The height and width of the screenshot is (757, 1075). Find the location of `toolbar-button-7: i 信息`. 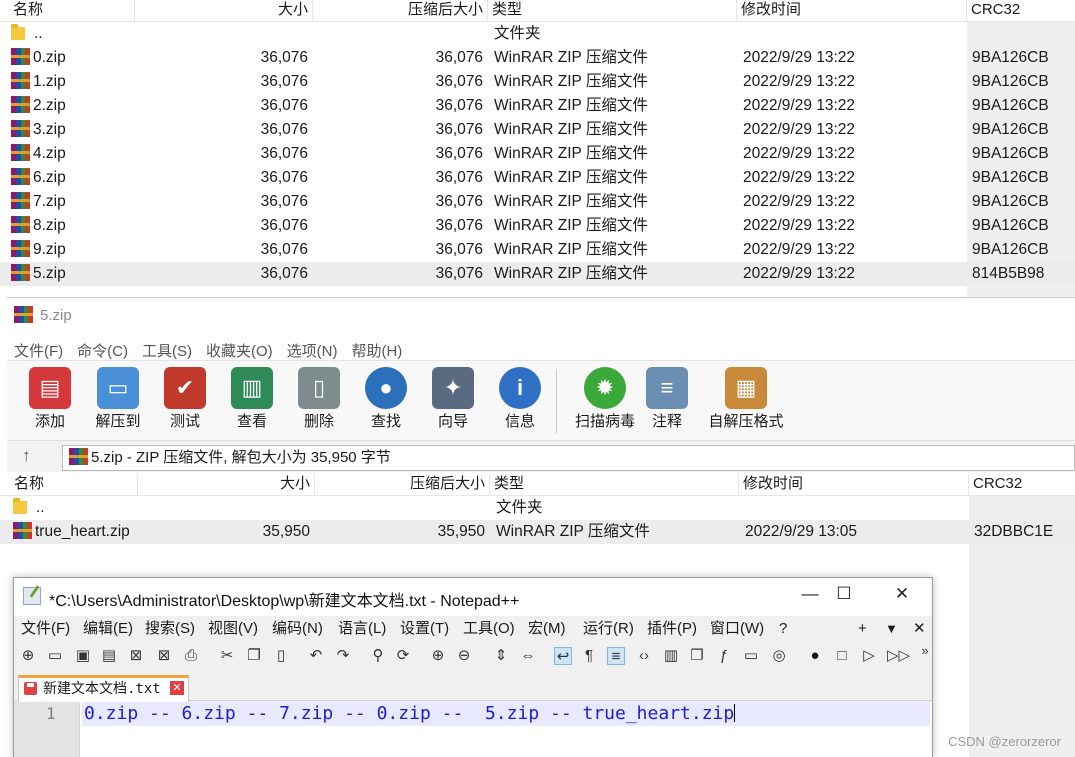

toolbar-button-7: i 信息 is located at coordinates (520, 399).